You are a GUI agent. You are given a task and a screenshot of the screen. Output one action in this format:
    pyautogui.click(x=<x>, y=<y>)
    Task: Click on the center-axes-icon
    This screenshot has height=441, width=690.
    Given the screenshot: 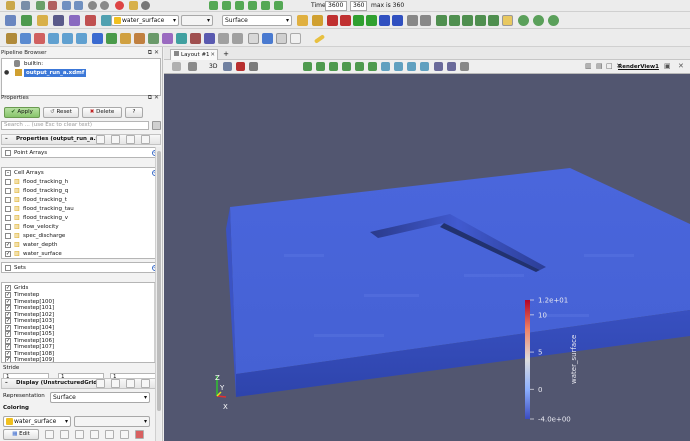 What is the action you would take?
    pyautogui.click(x=507, y=20)
    